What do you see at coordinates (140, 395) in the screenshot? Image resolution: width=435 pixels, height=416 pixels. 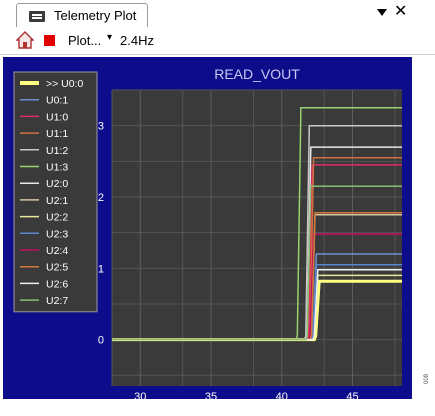 I see `x-tick-label: 30` at bounding box center [140, 395].